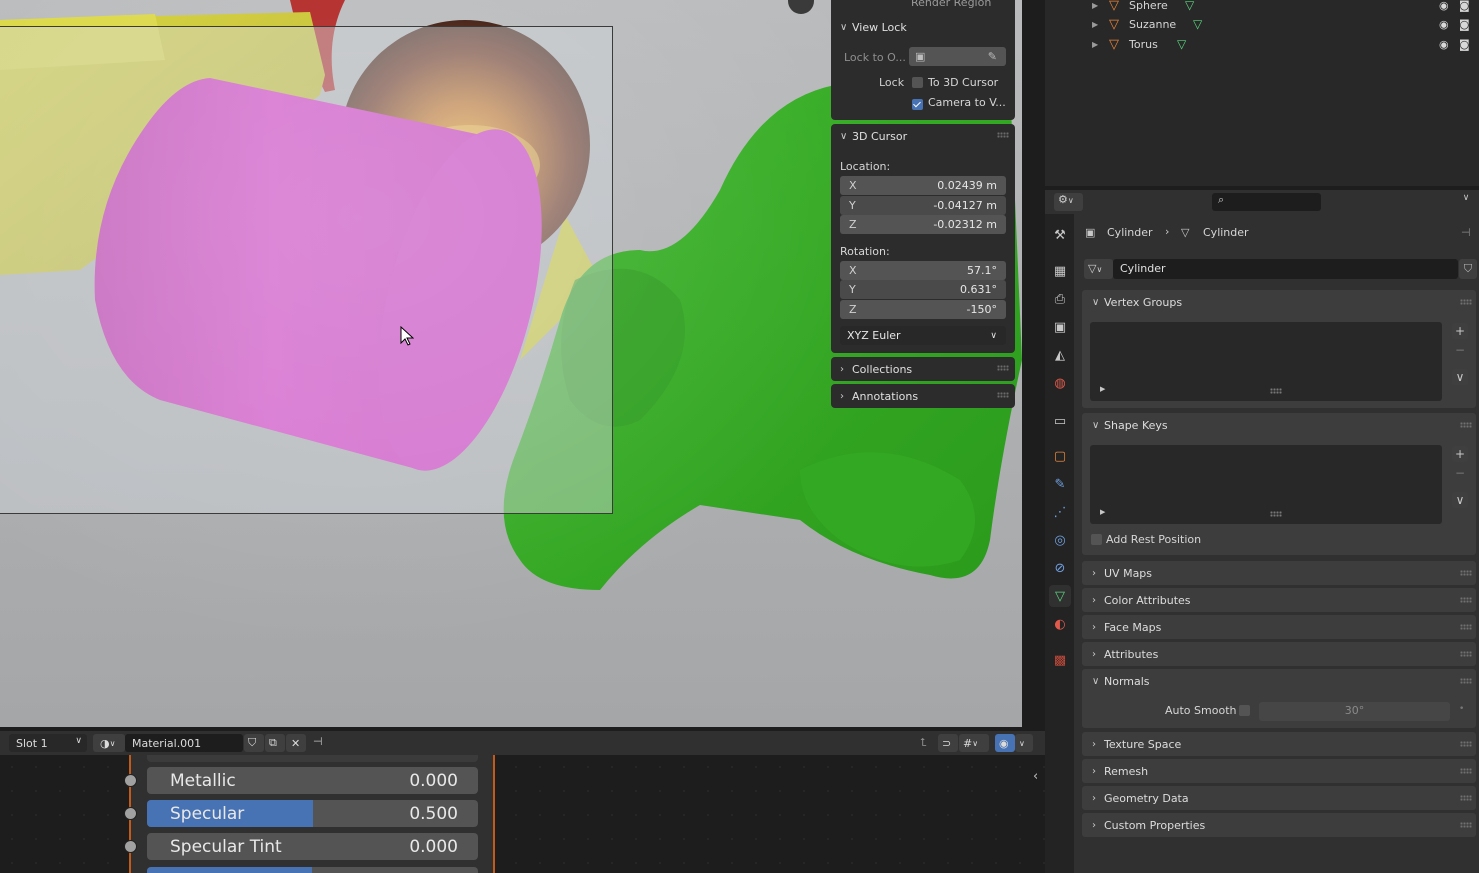 The height and width of the screenshot is (873, 1479). I want to click on parent-node-tree-icon: ⮤, so click(923, 743).